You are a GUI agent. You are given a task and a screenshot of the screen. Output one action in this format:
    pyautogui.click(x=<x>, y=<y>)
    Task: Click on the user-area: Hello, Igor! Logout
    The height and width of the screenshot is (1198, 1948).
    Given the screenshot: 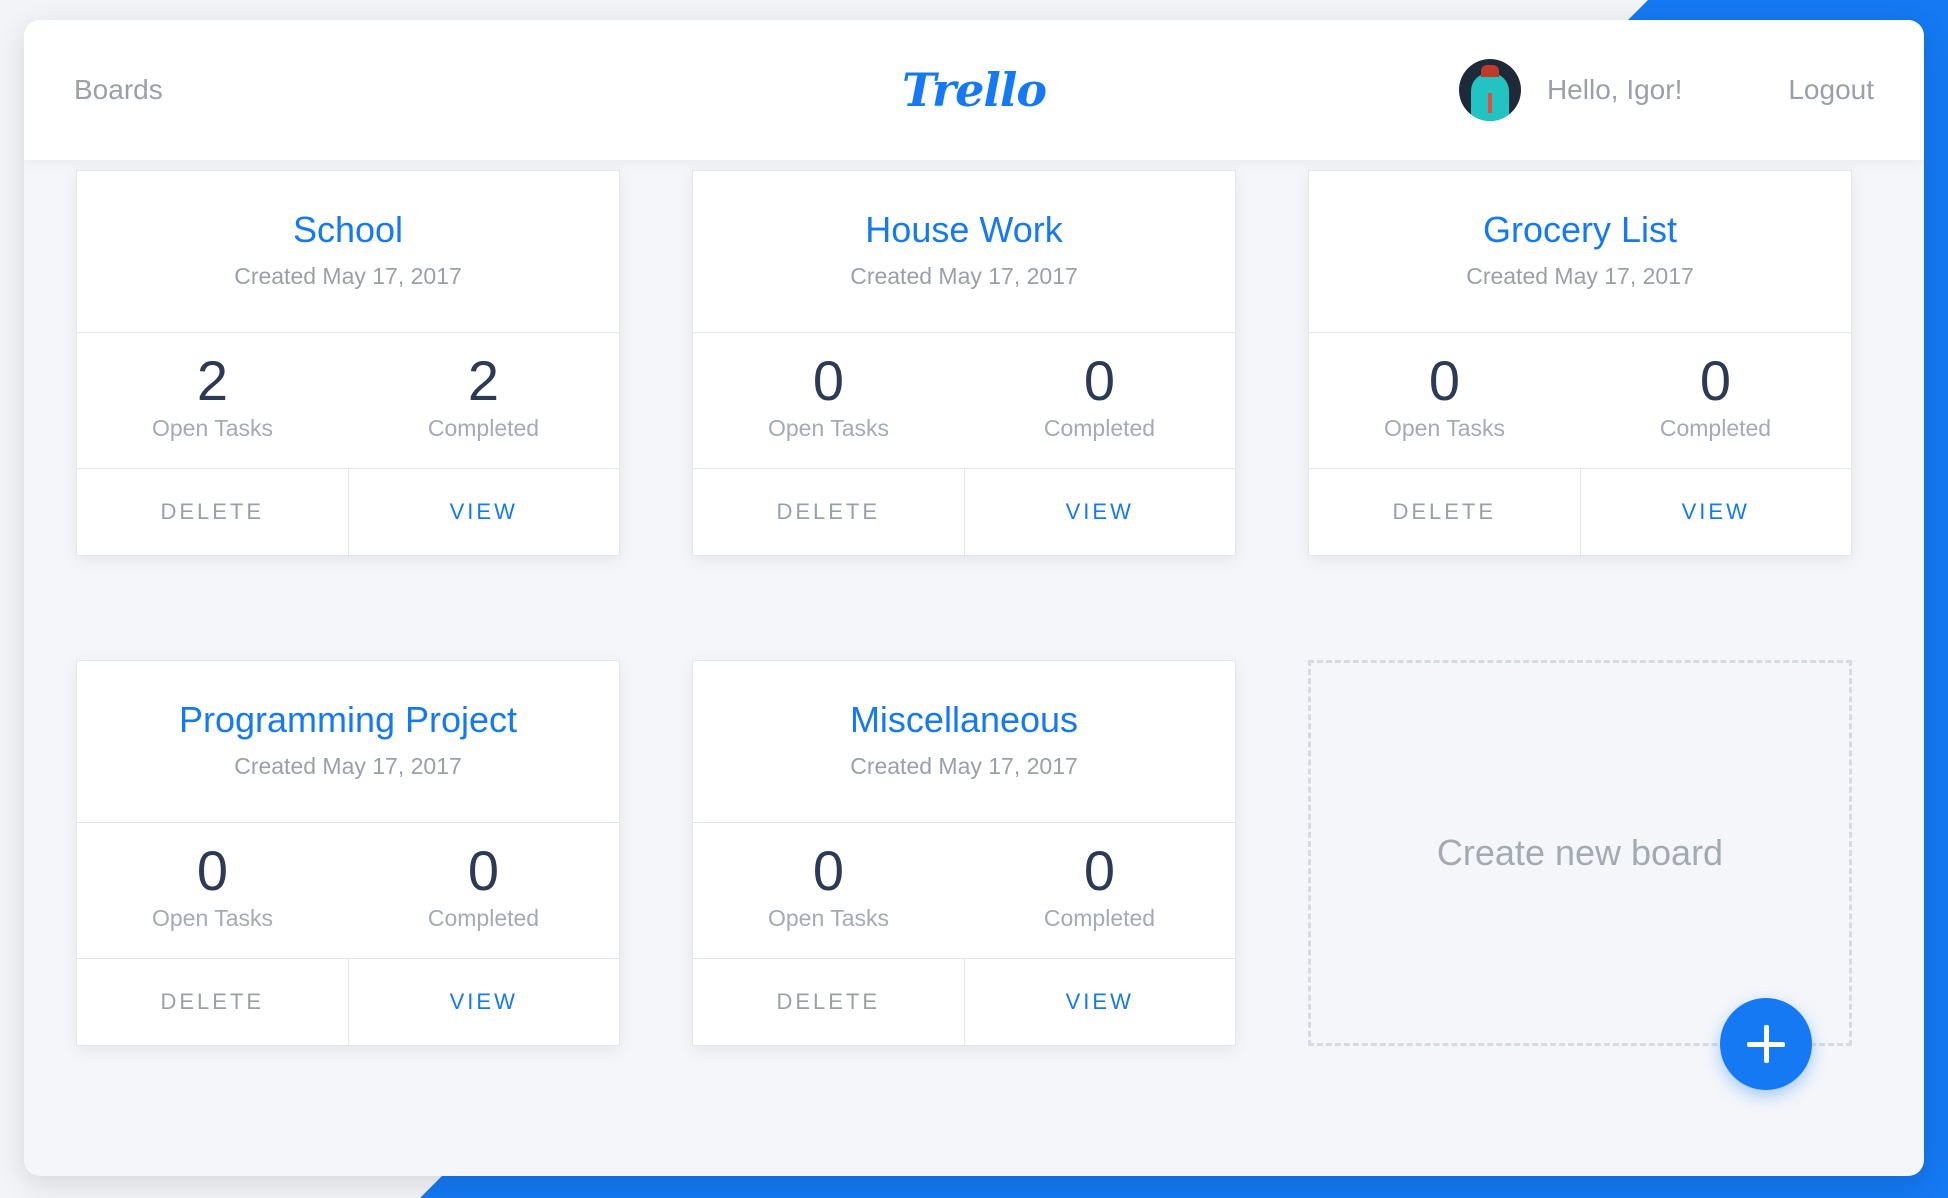 What is the action you would take?
    pyautogui.click(x=1666, y=90)
    